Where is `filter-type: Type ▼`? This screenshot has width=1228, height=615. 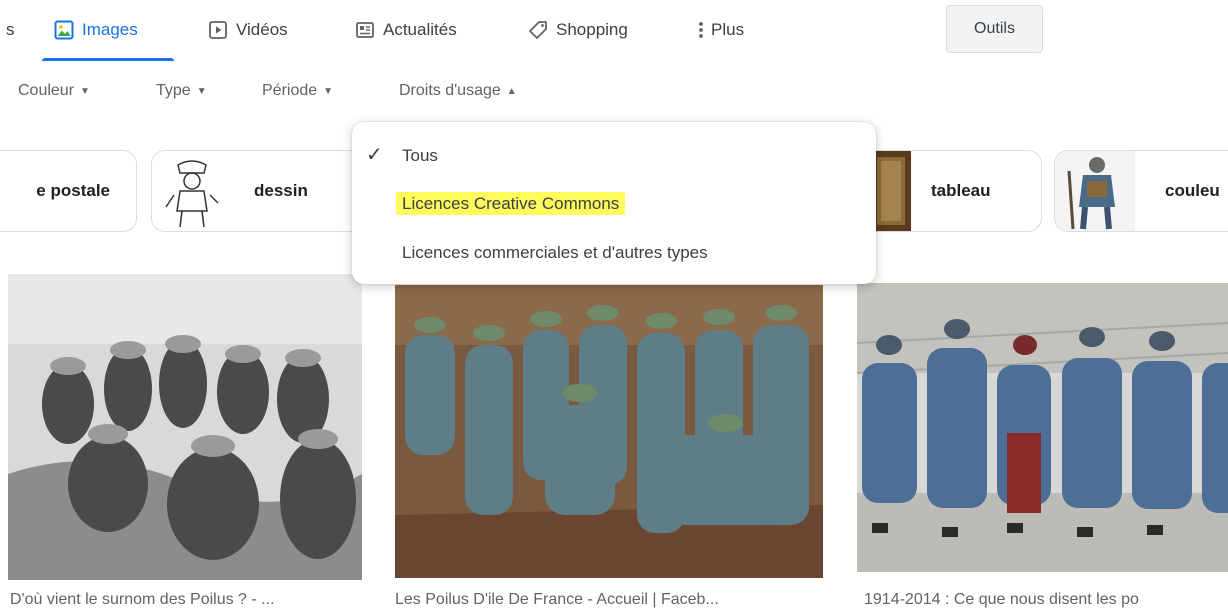
filter-type: Type ▼ is located at coordinates (181, 91).